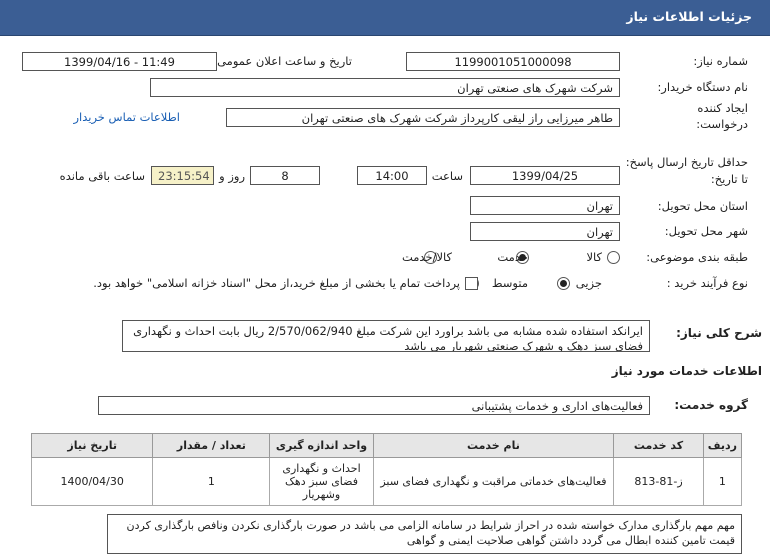 This screenshot has height=554, width=770. I want to click on creator-label-line2: درخواست:, so click(722, 124).